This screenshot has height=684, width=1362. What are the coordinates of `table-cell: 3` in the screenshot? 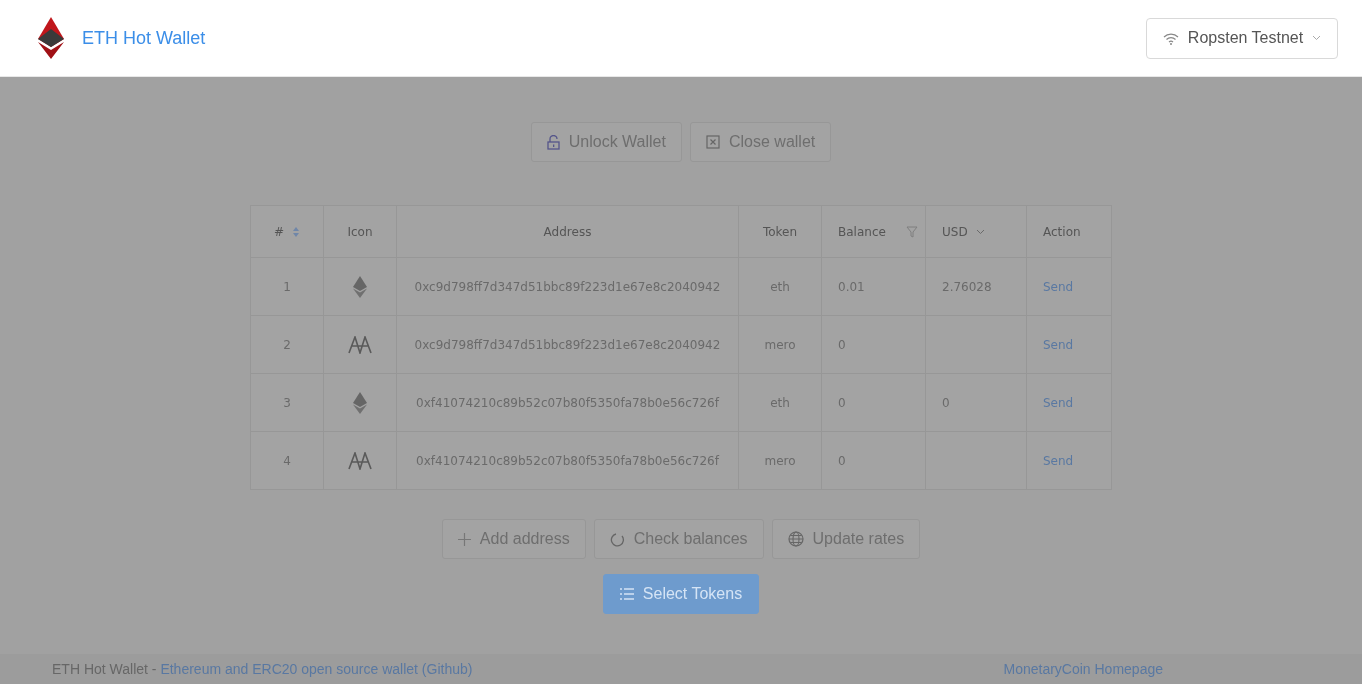 It's located at (287, 402).